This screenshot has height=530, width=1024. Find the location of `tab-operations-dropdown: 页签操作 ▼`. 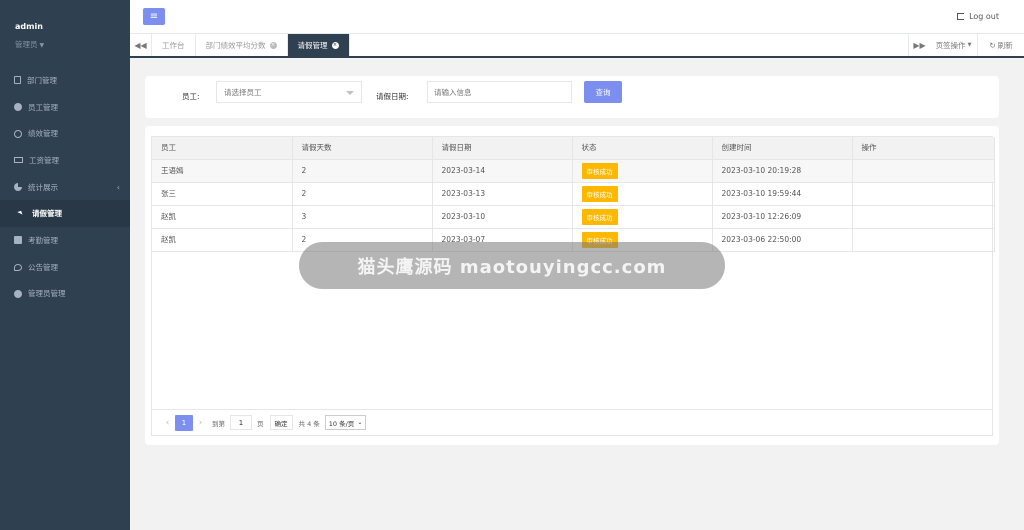

tab-operations-dropdown: 页签操作 ▼ is located at coordinates (954, 45).